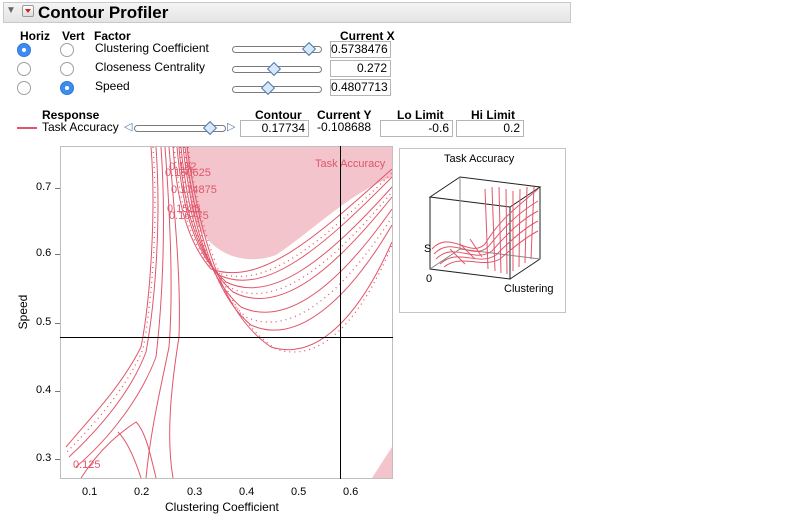 The height and width of the screenshot is (525, 799). What do you see at coordinates (67, 88) in the screenshot?
I see `vert-radio-speed` at bounding box center [67, 88].